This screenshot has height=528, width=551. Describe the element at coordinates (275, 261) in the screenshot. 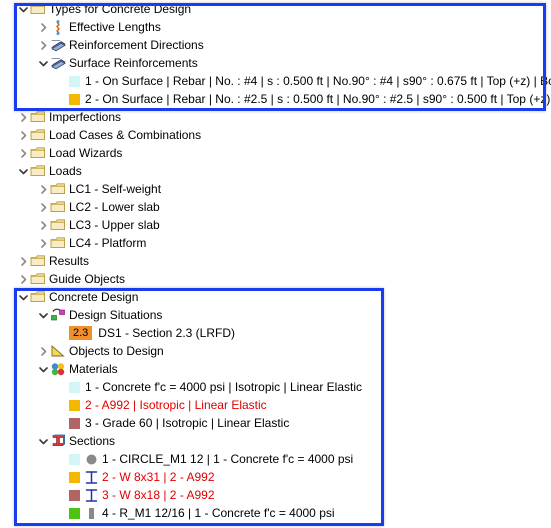

I see `tree-item-results: Results` at that location.